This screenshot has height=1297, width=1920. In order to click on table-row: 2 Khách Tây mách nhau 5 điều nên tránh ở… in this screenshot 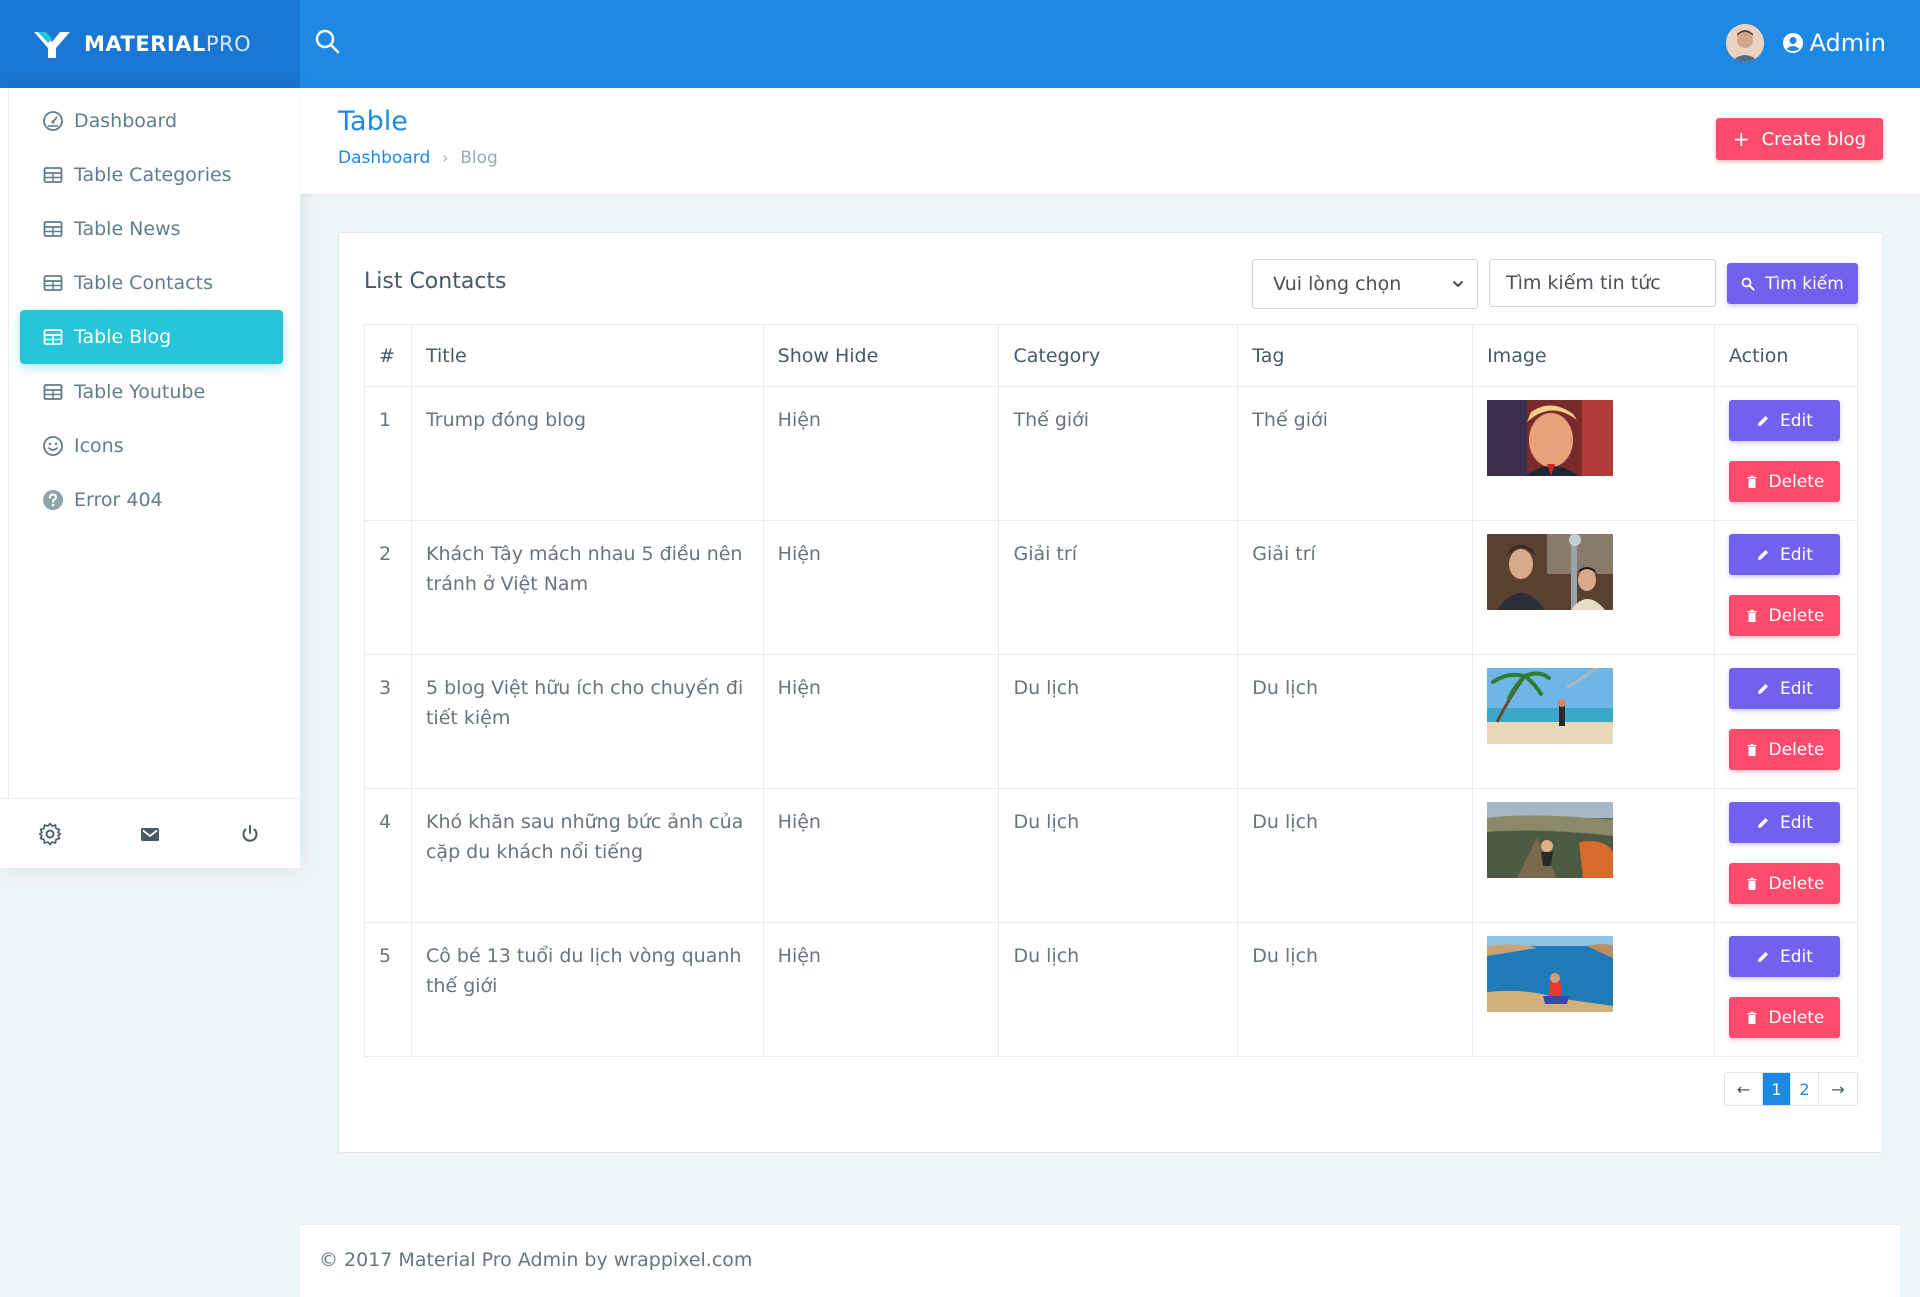, I will do `click(1111, 587)`.